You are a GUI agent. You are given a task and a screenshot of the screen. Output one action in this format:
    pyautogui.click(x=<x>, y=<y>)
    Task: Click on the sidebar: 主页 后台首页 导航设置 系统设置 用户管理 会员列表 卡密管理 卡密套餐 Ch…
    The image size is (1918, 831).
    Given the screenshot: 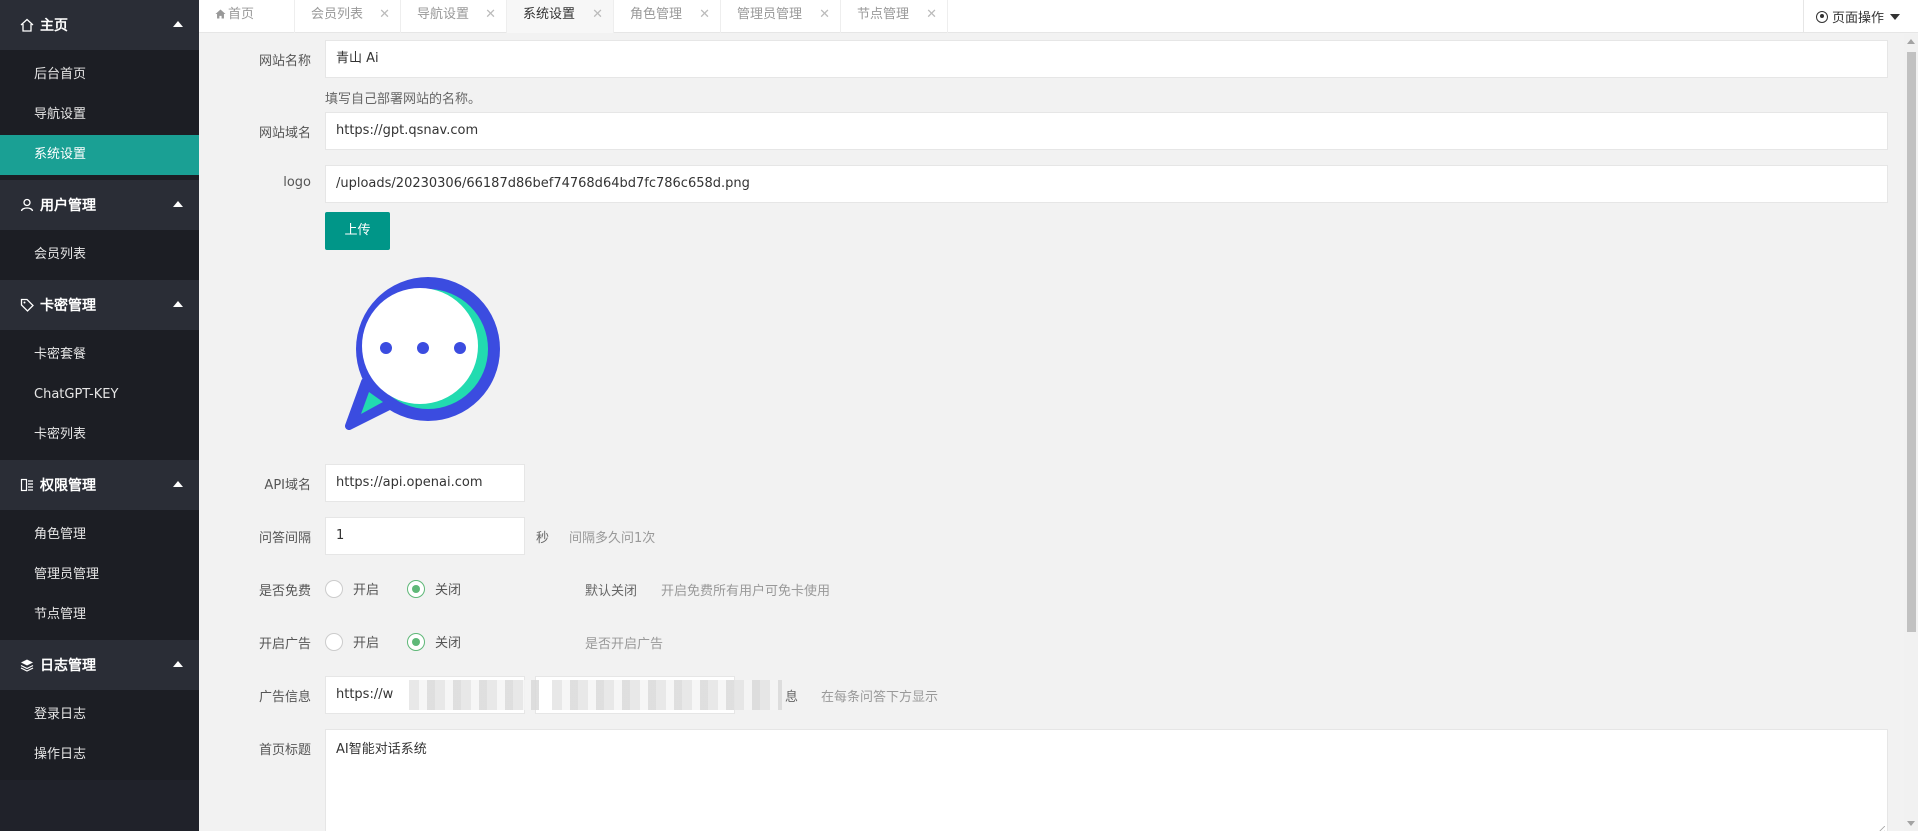 What is the action you would take?
    pyautogui.click(x=99, y=415)
    